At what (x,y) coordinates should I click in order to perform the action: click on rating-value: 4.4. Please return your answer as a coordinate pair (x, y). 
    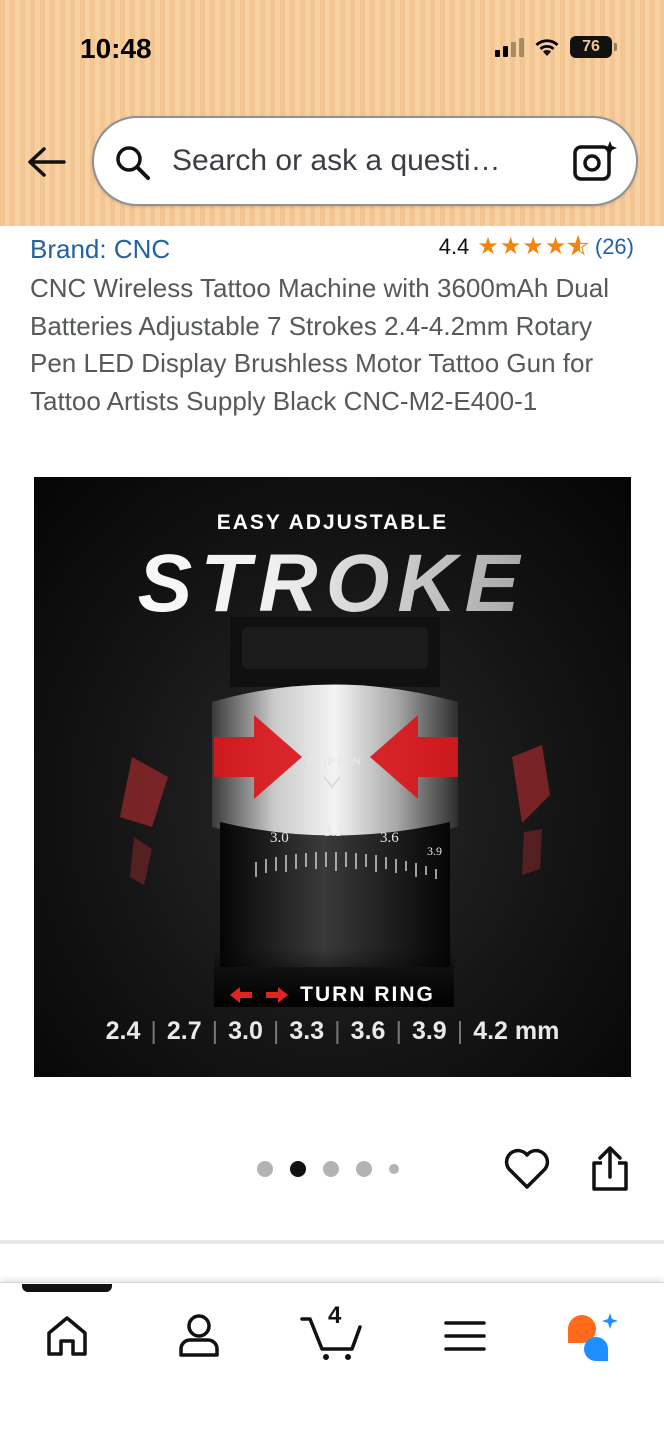
    Looking at the image, I should click on (454, 246).